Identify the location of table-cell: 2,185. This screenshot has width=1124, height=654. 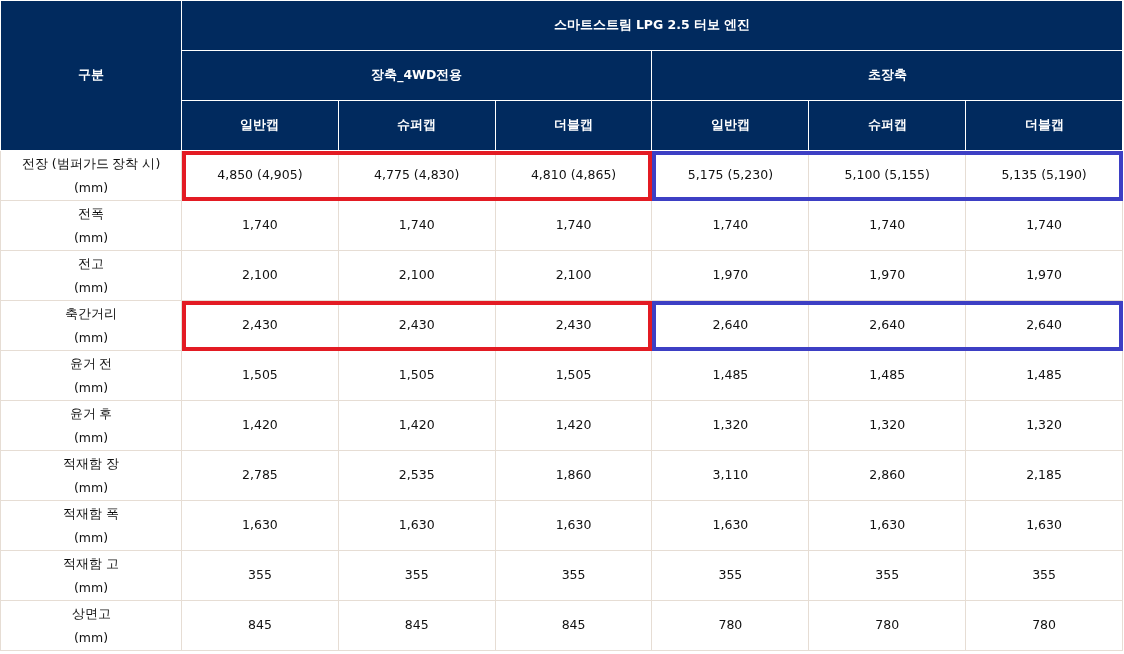
(1044, 475).